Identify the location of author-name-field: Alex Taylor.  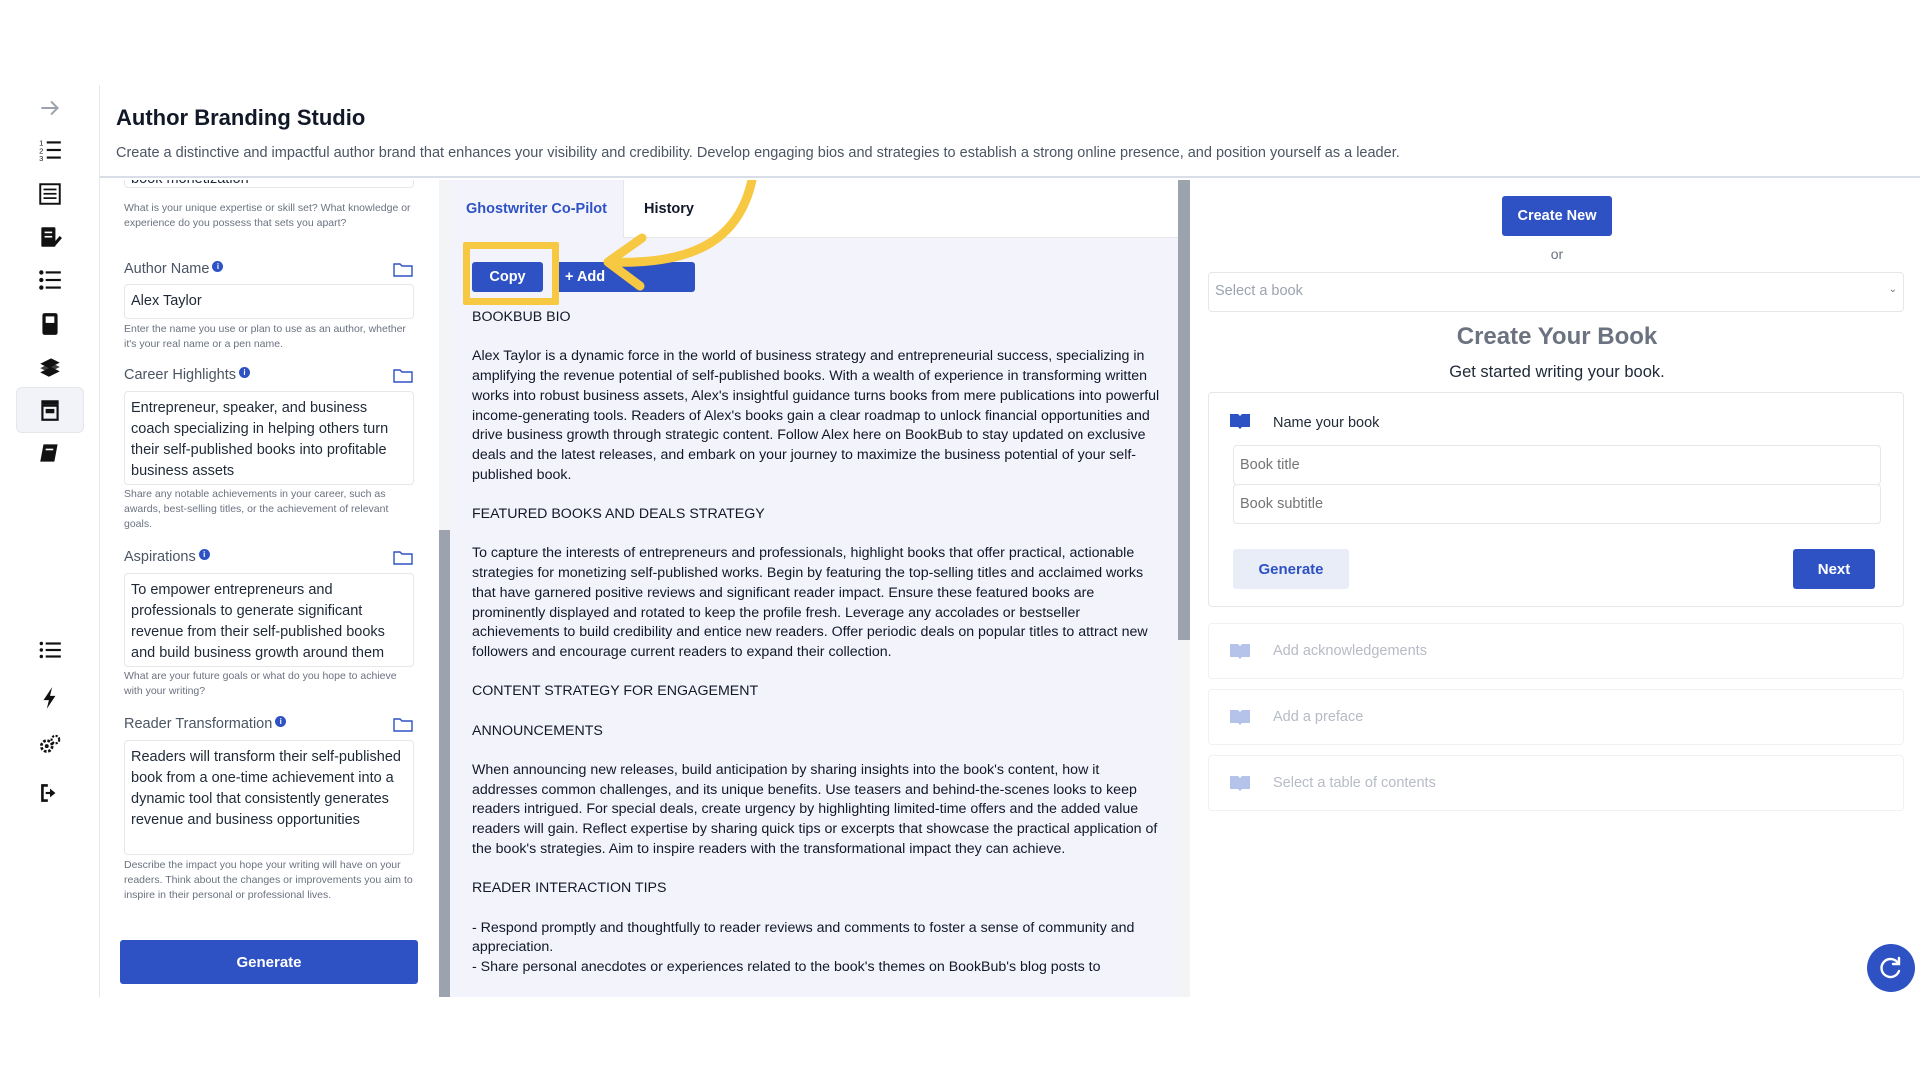
(269, 301).